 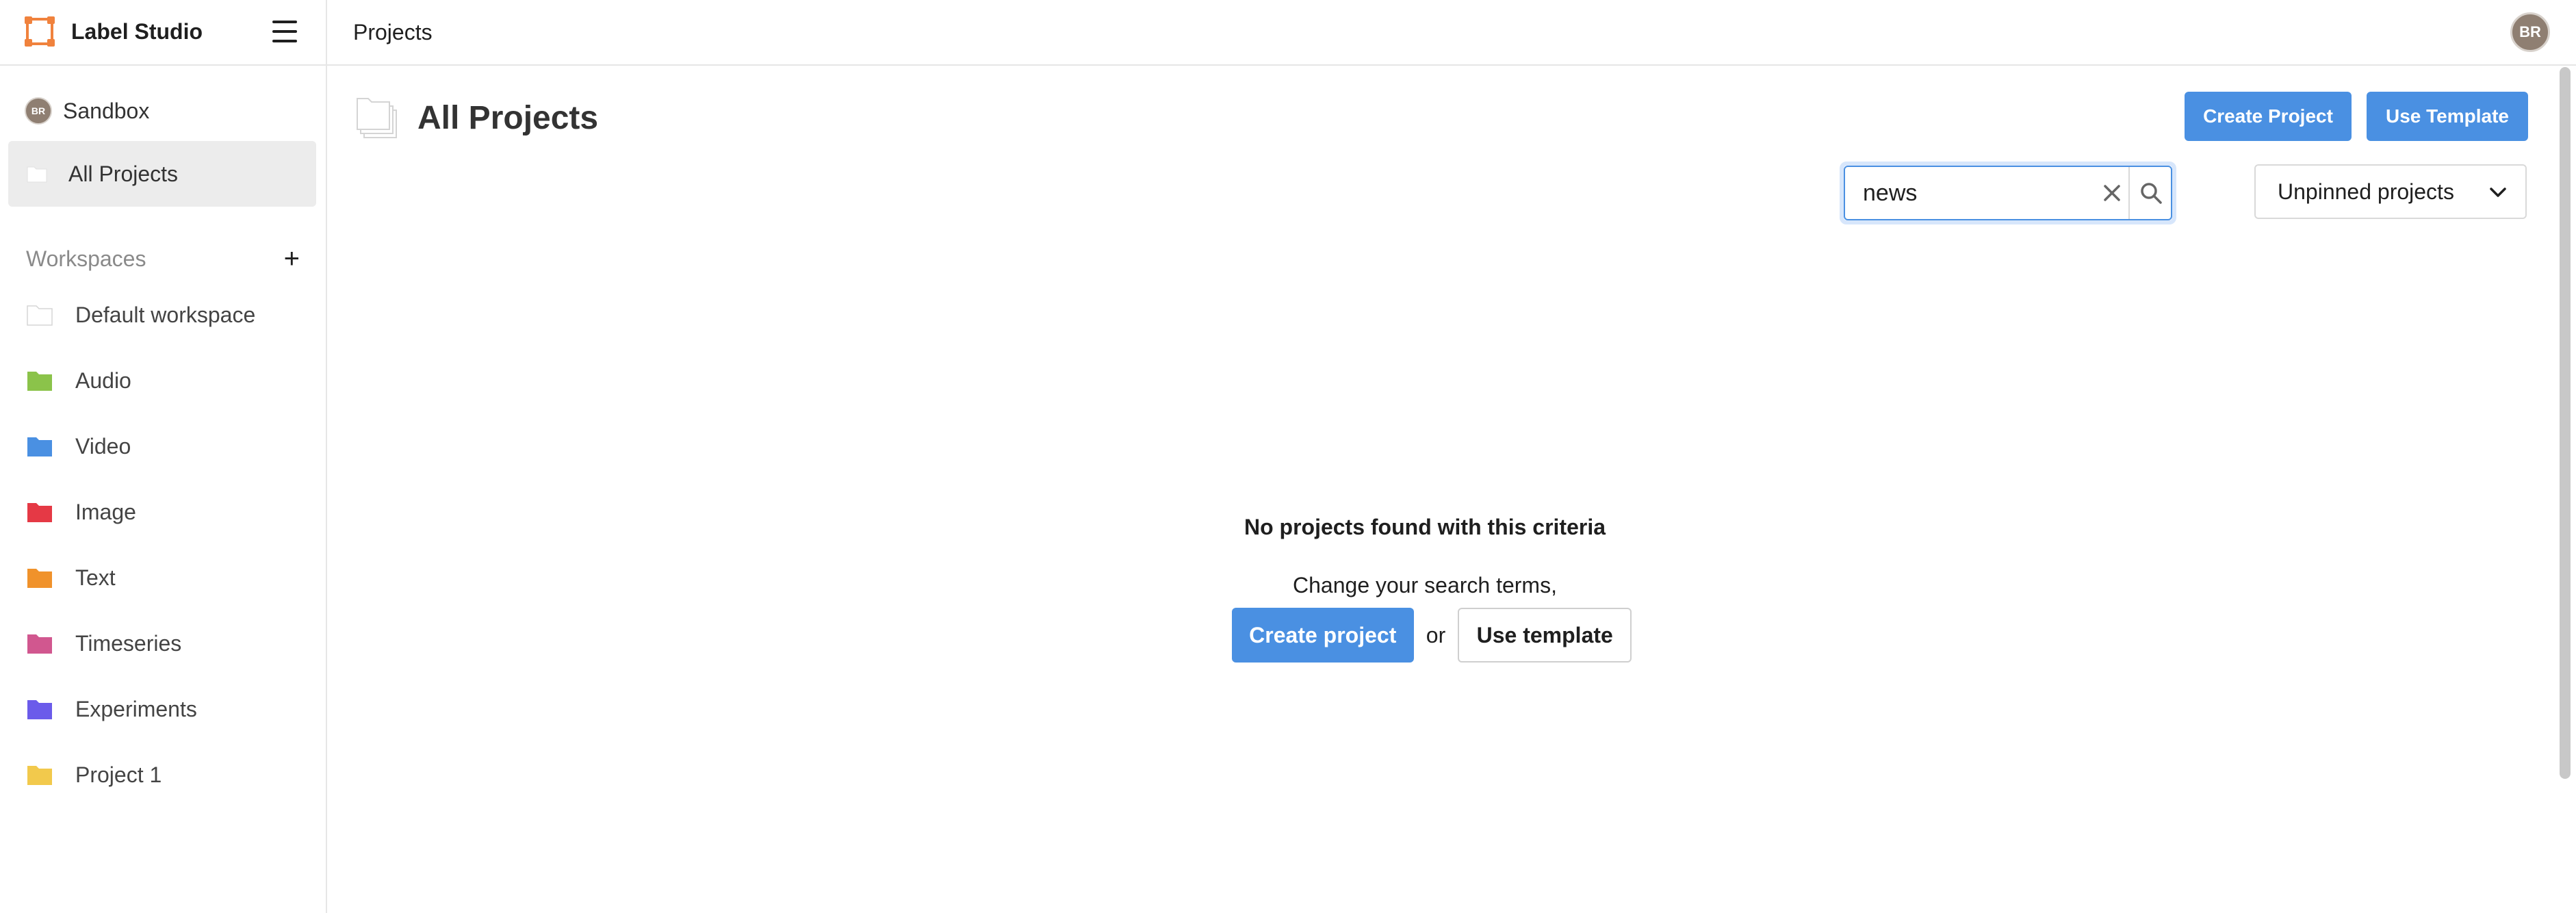 I want to click on create-project-button: Create Project, so click(x=2268, y=116).